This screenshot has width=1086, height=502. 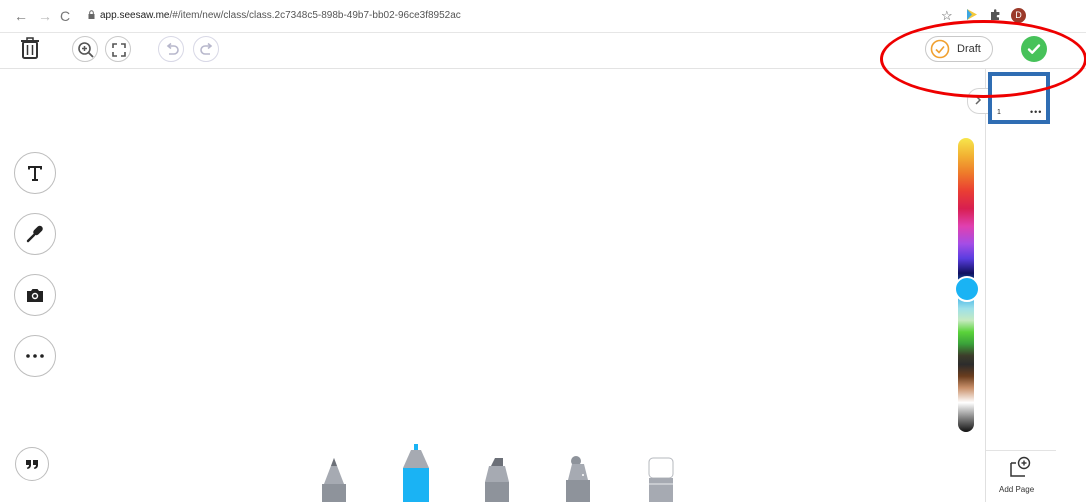 I want to click on add-page-label: Add Page, so click(x=1016, y=489).